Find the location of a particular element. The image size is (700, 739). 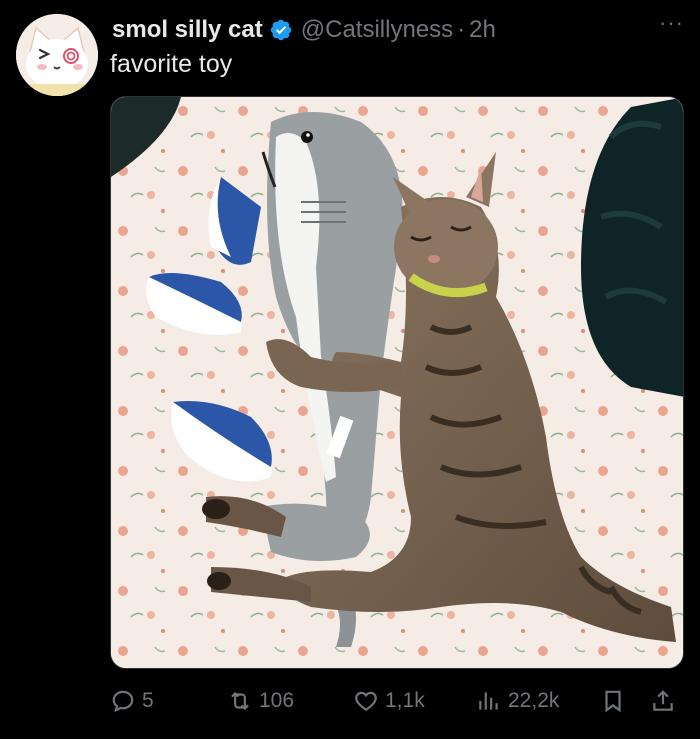

reply-button: 5 is located at coordinates (132, 701).